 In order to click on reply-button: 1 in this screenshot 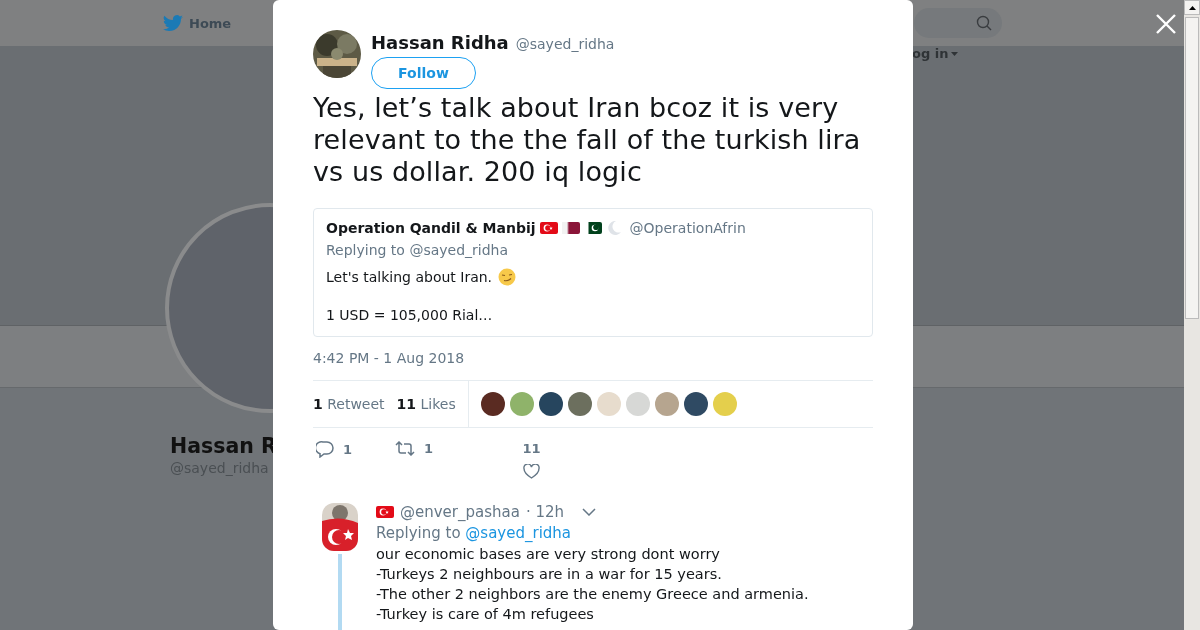, I will do `click(352, 449)`.